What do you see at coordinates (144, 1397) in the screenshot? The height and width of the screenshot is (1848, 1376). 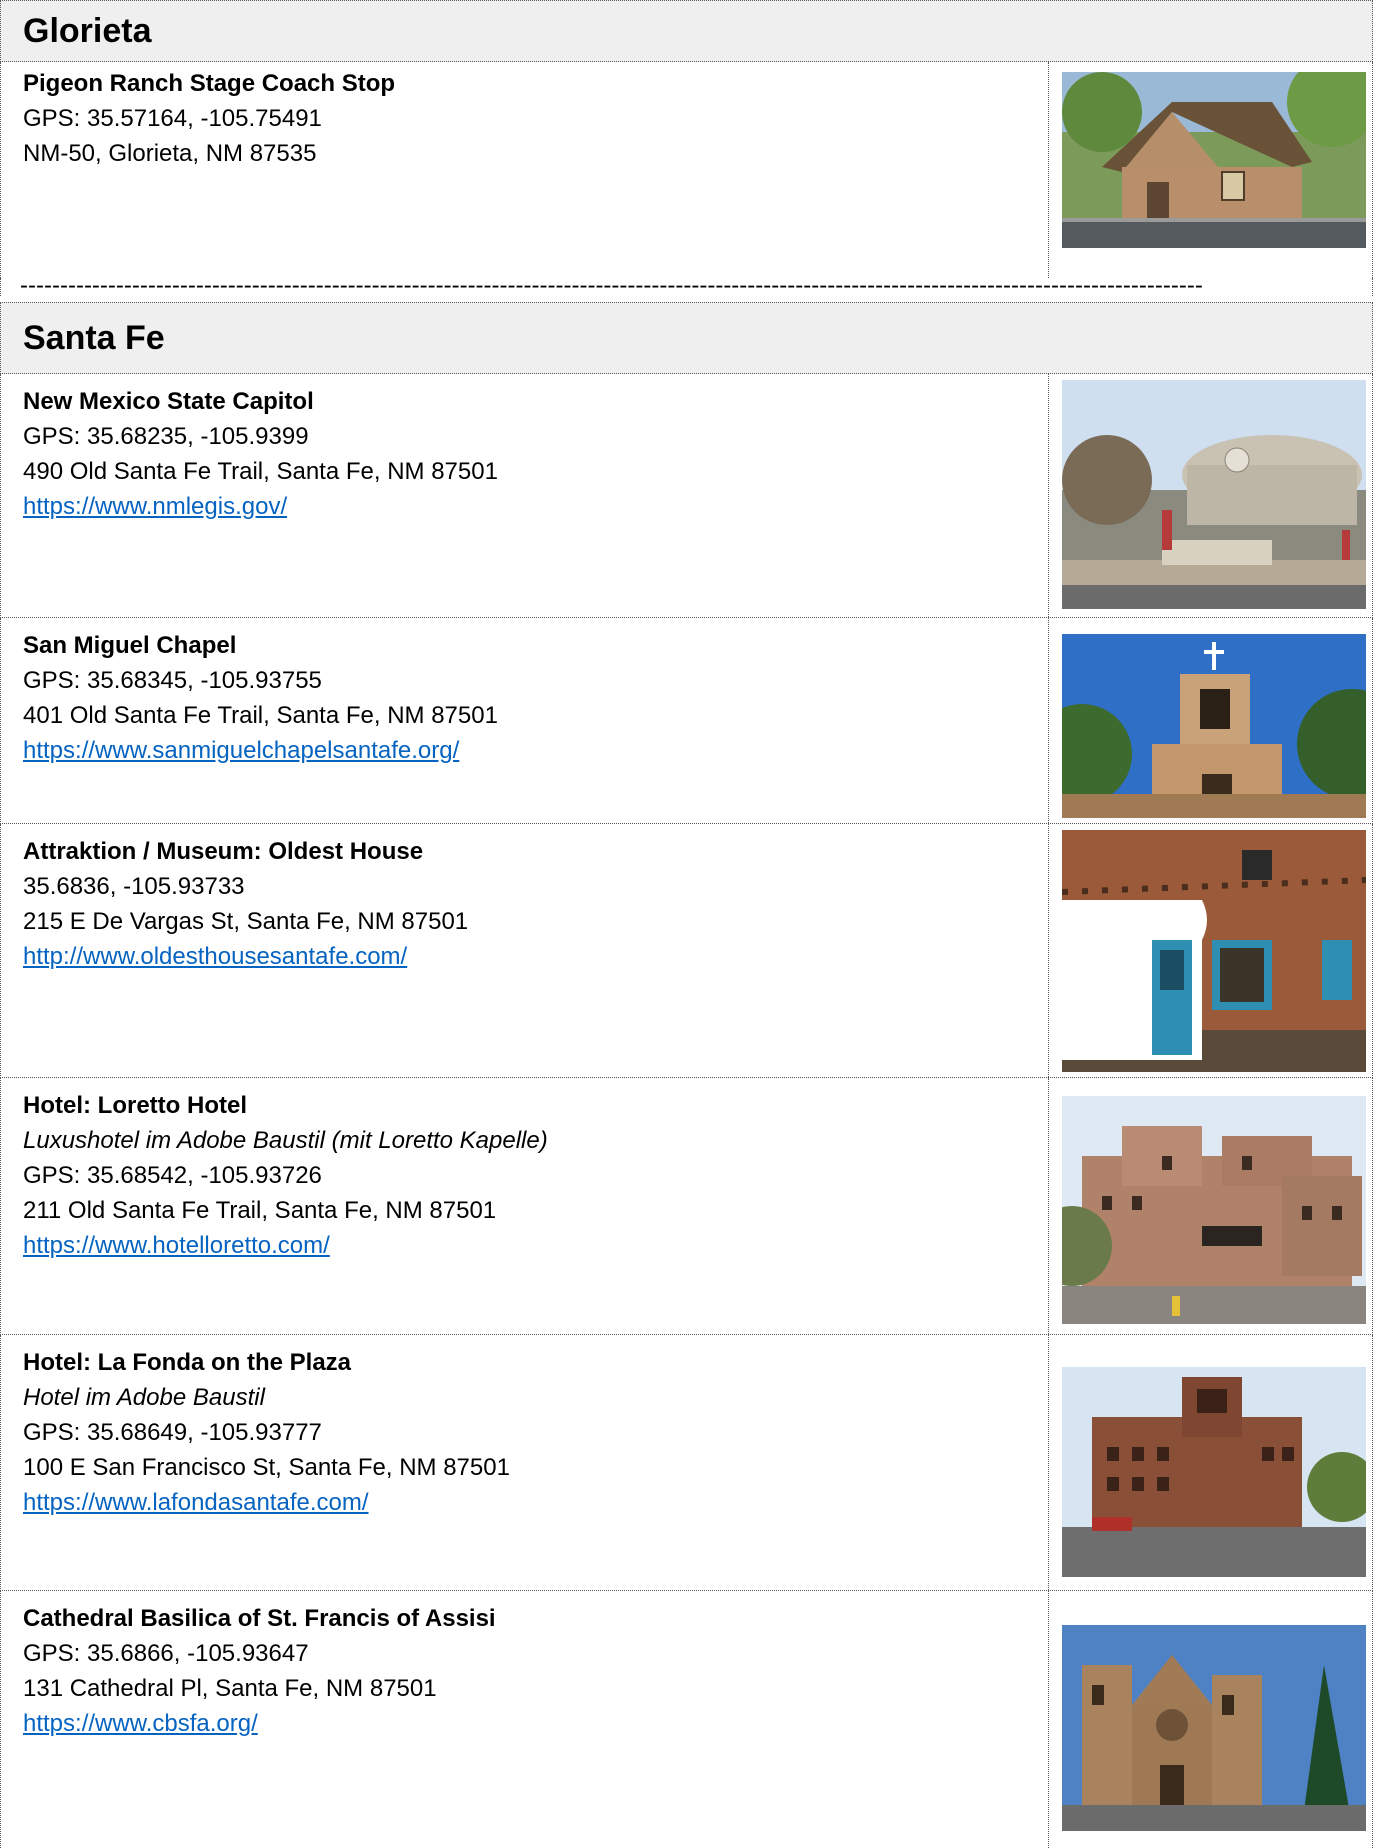 I see `entry-subtitle: Hotel im Adobe Baustil` at bounding box center [144, 1397].